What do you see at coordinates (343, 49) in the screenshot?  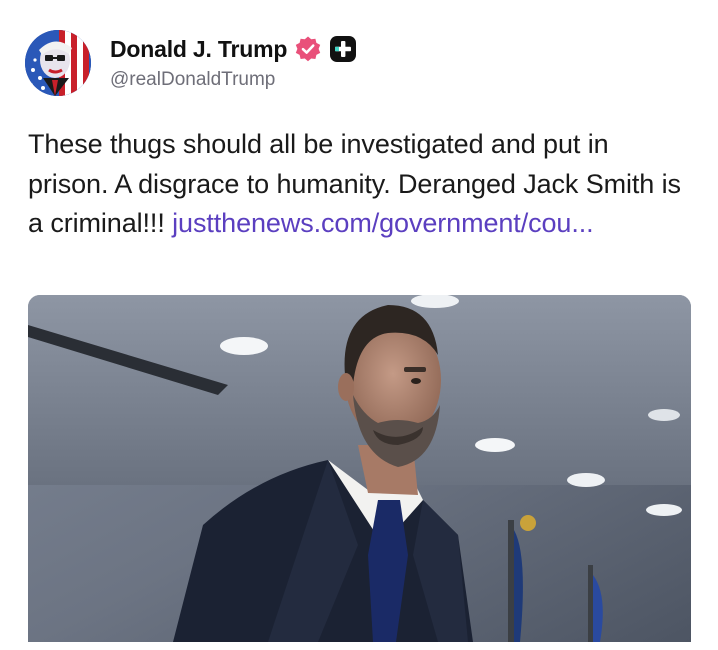 I see `plus-badge-icon` at bounding box center [343, 49].